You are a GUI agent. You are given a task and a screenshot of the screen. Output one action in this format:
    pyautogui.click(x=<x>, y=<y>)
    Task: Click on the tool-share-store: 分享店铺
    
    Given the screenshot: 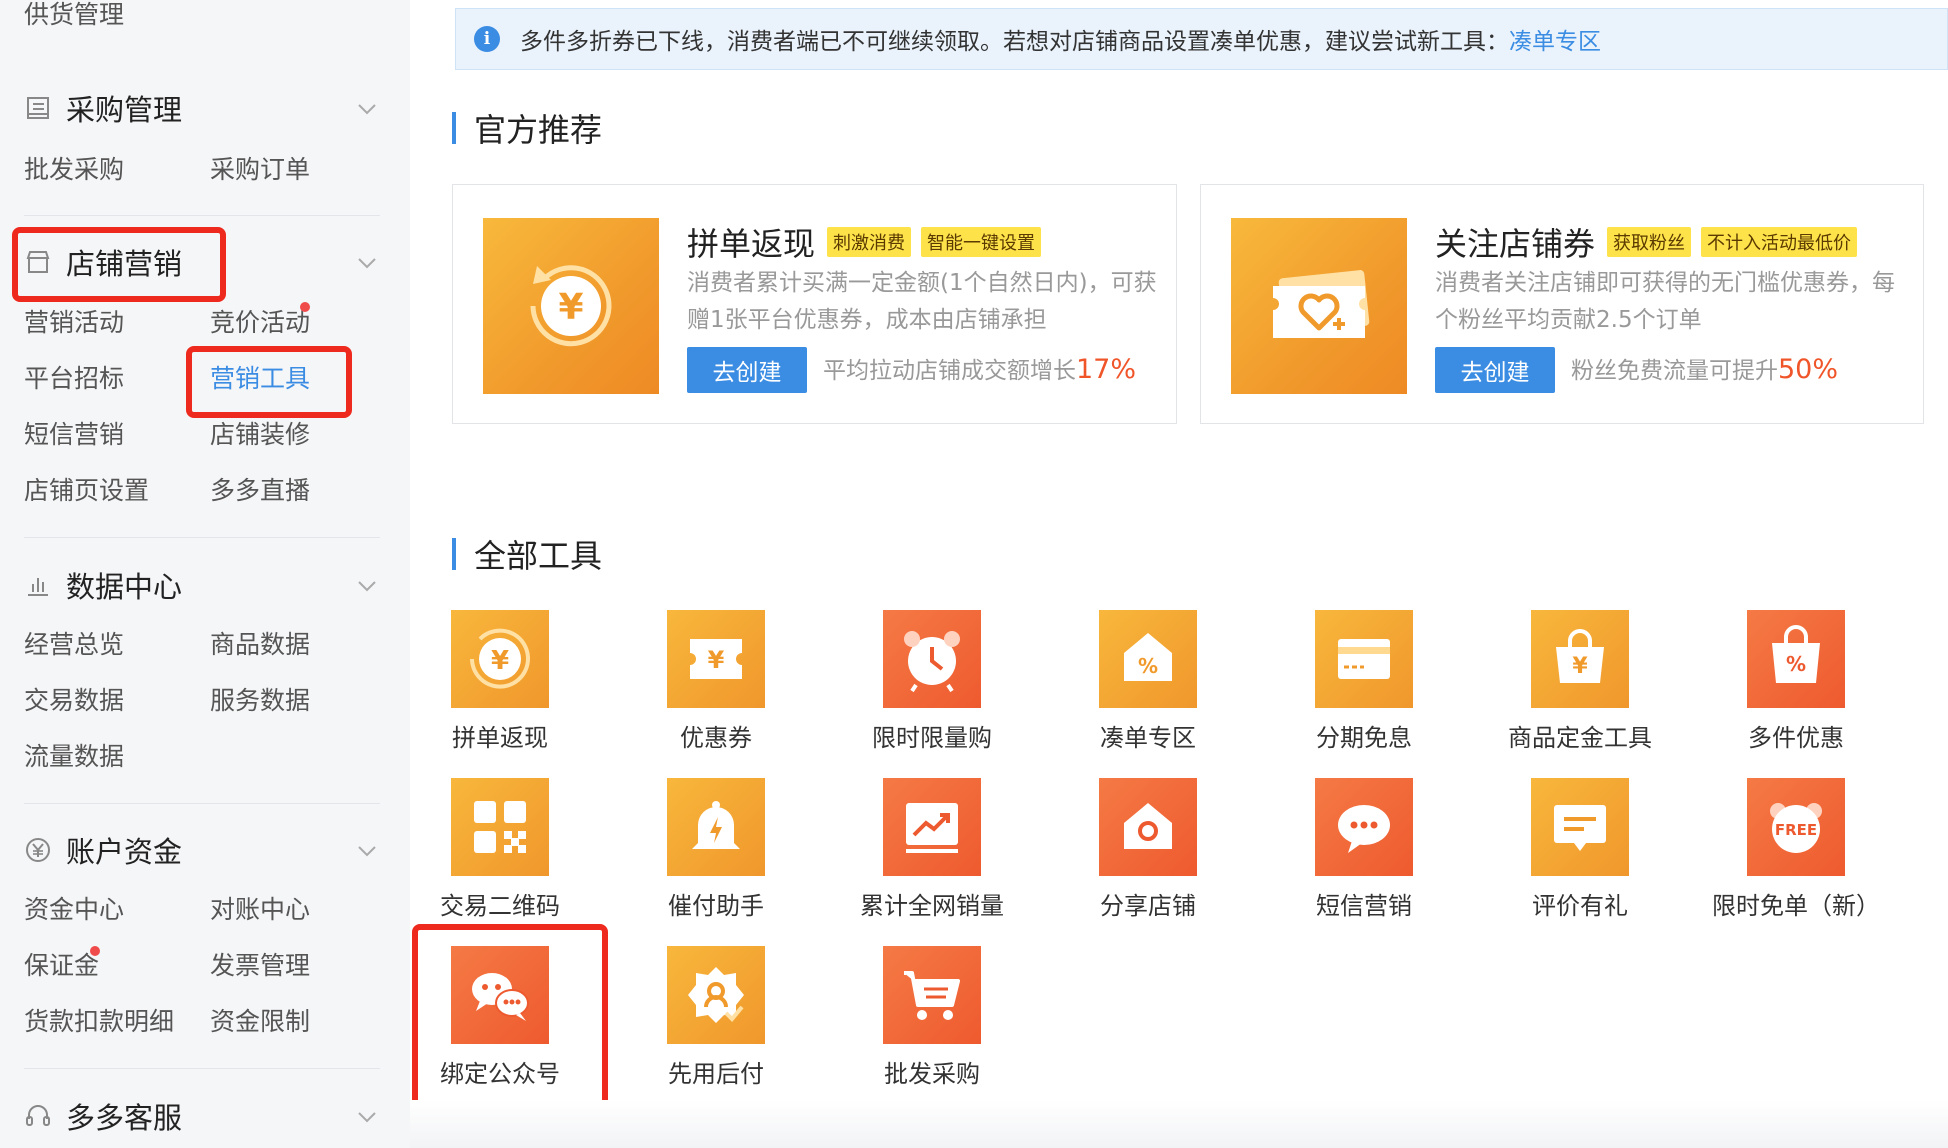 What is the action you would take?
    pyautogui.click(x=1148, y=849)
    